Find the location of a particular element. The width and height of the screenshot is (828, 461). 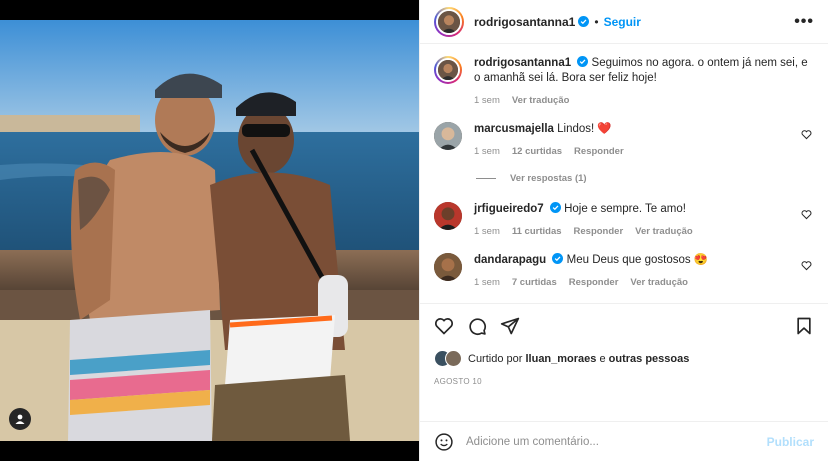

publish-button: Publicar is located at coordinates (790, 442).